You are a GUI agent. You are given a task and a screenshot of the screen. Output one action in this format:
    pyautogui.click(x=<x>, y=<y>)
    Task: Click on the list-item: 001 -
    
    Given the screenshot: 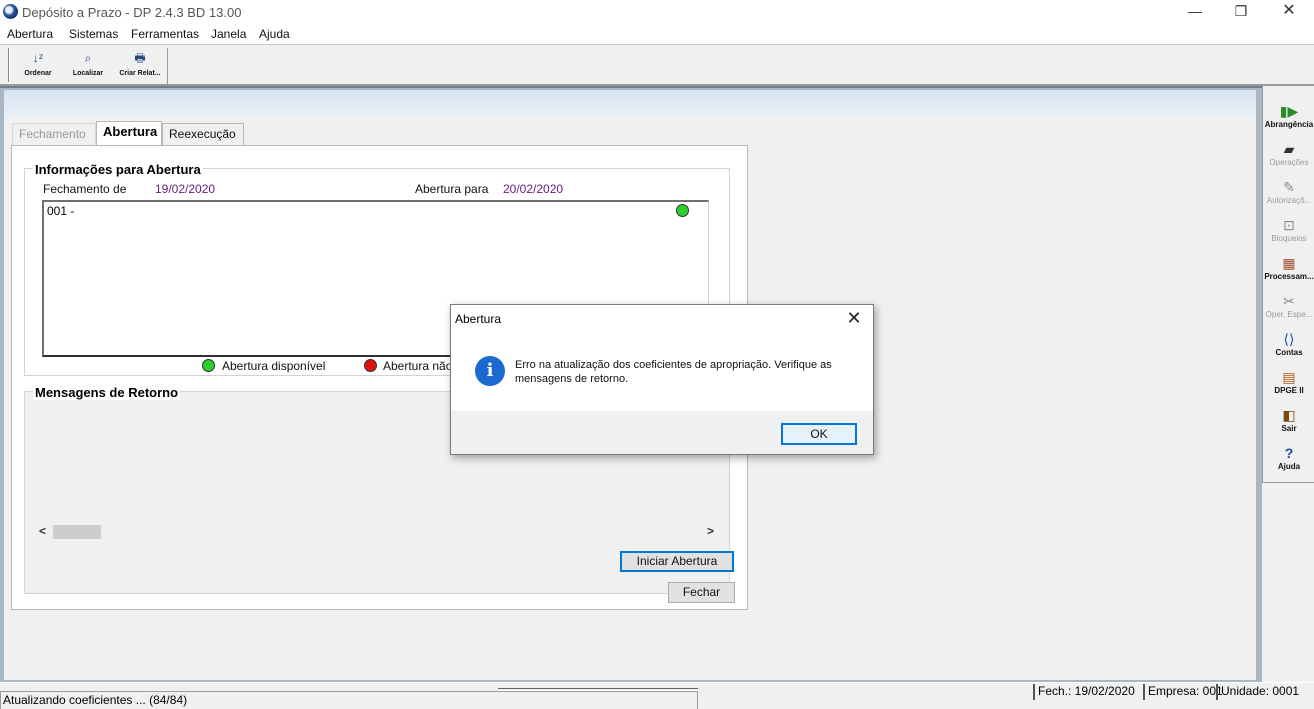 What is the action you would take?
    pyautogui.click(x=376, y=211)
    